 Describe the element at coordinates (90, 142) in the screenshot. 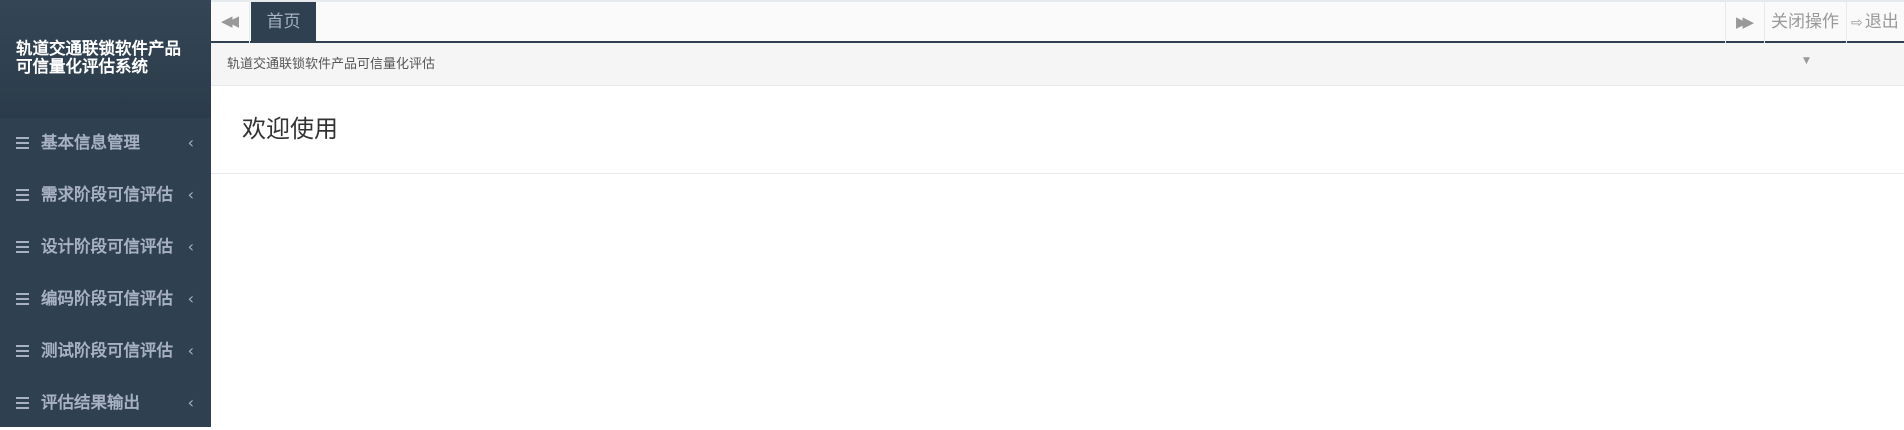

I see `sidebar-item-label: 基本信息管理` at that location.